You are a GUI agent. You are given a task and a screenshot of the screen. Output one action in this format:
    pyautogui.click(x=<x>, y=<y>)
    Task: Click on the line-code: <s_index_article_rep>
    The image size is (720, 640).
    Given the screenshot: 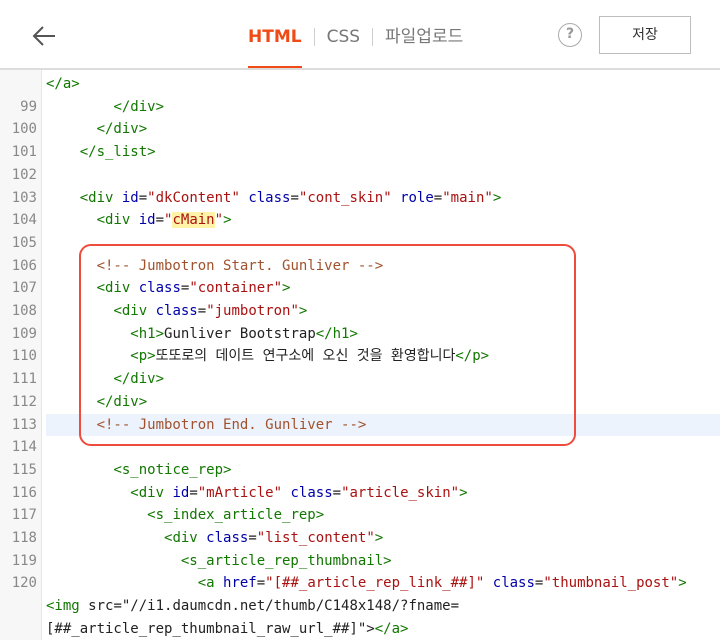 What is the action you would take?
    pyautogui.click(x=236, y=515)
    